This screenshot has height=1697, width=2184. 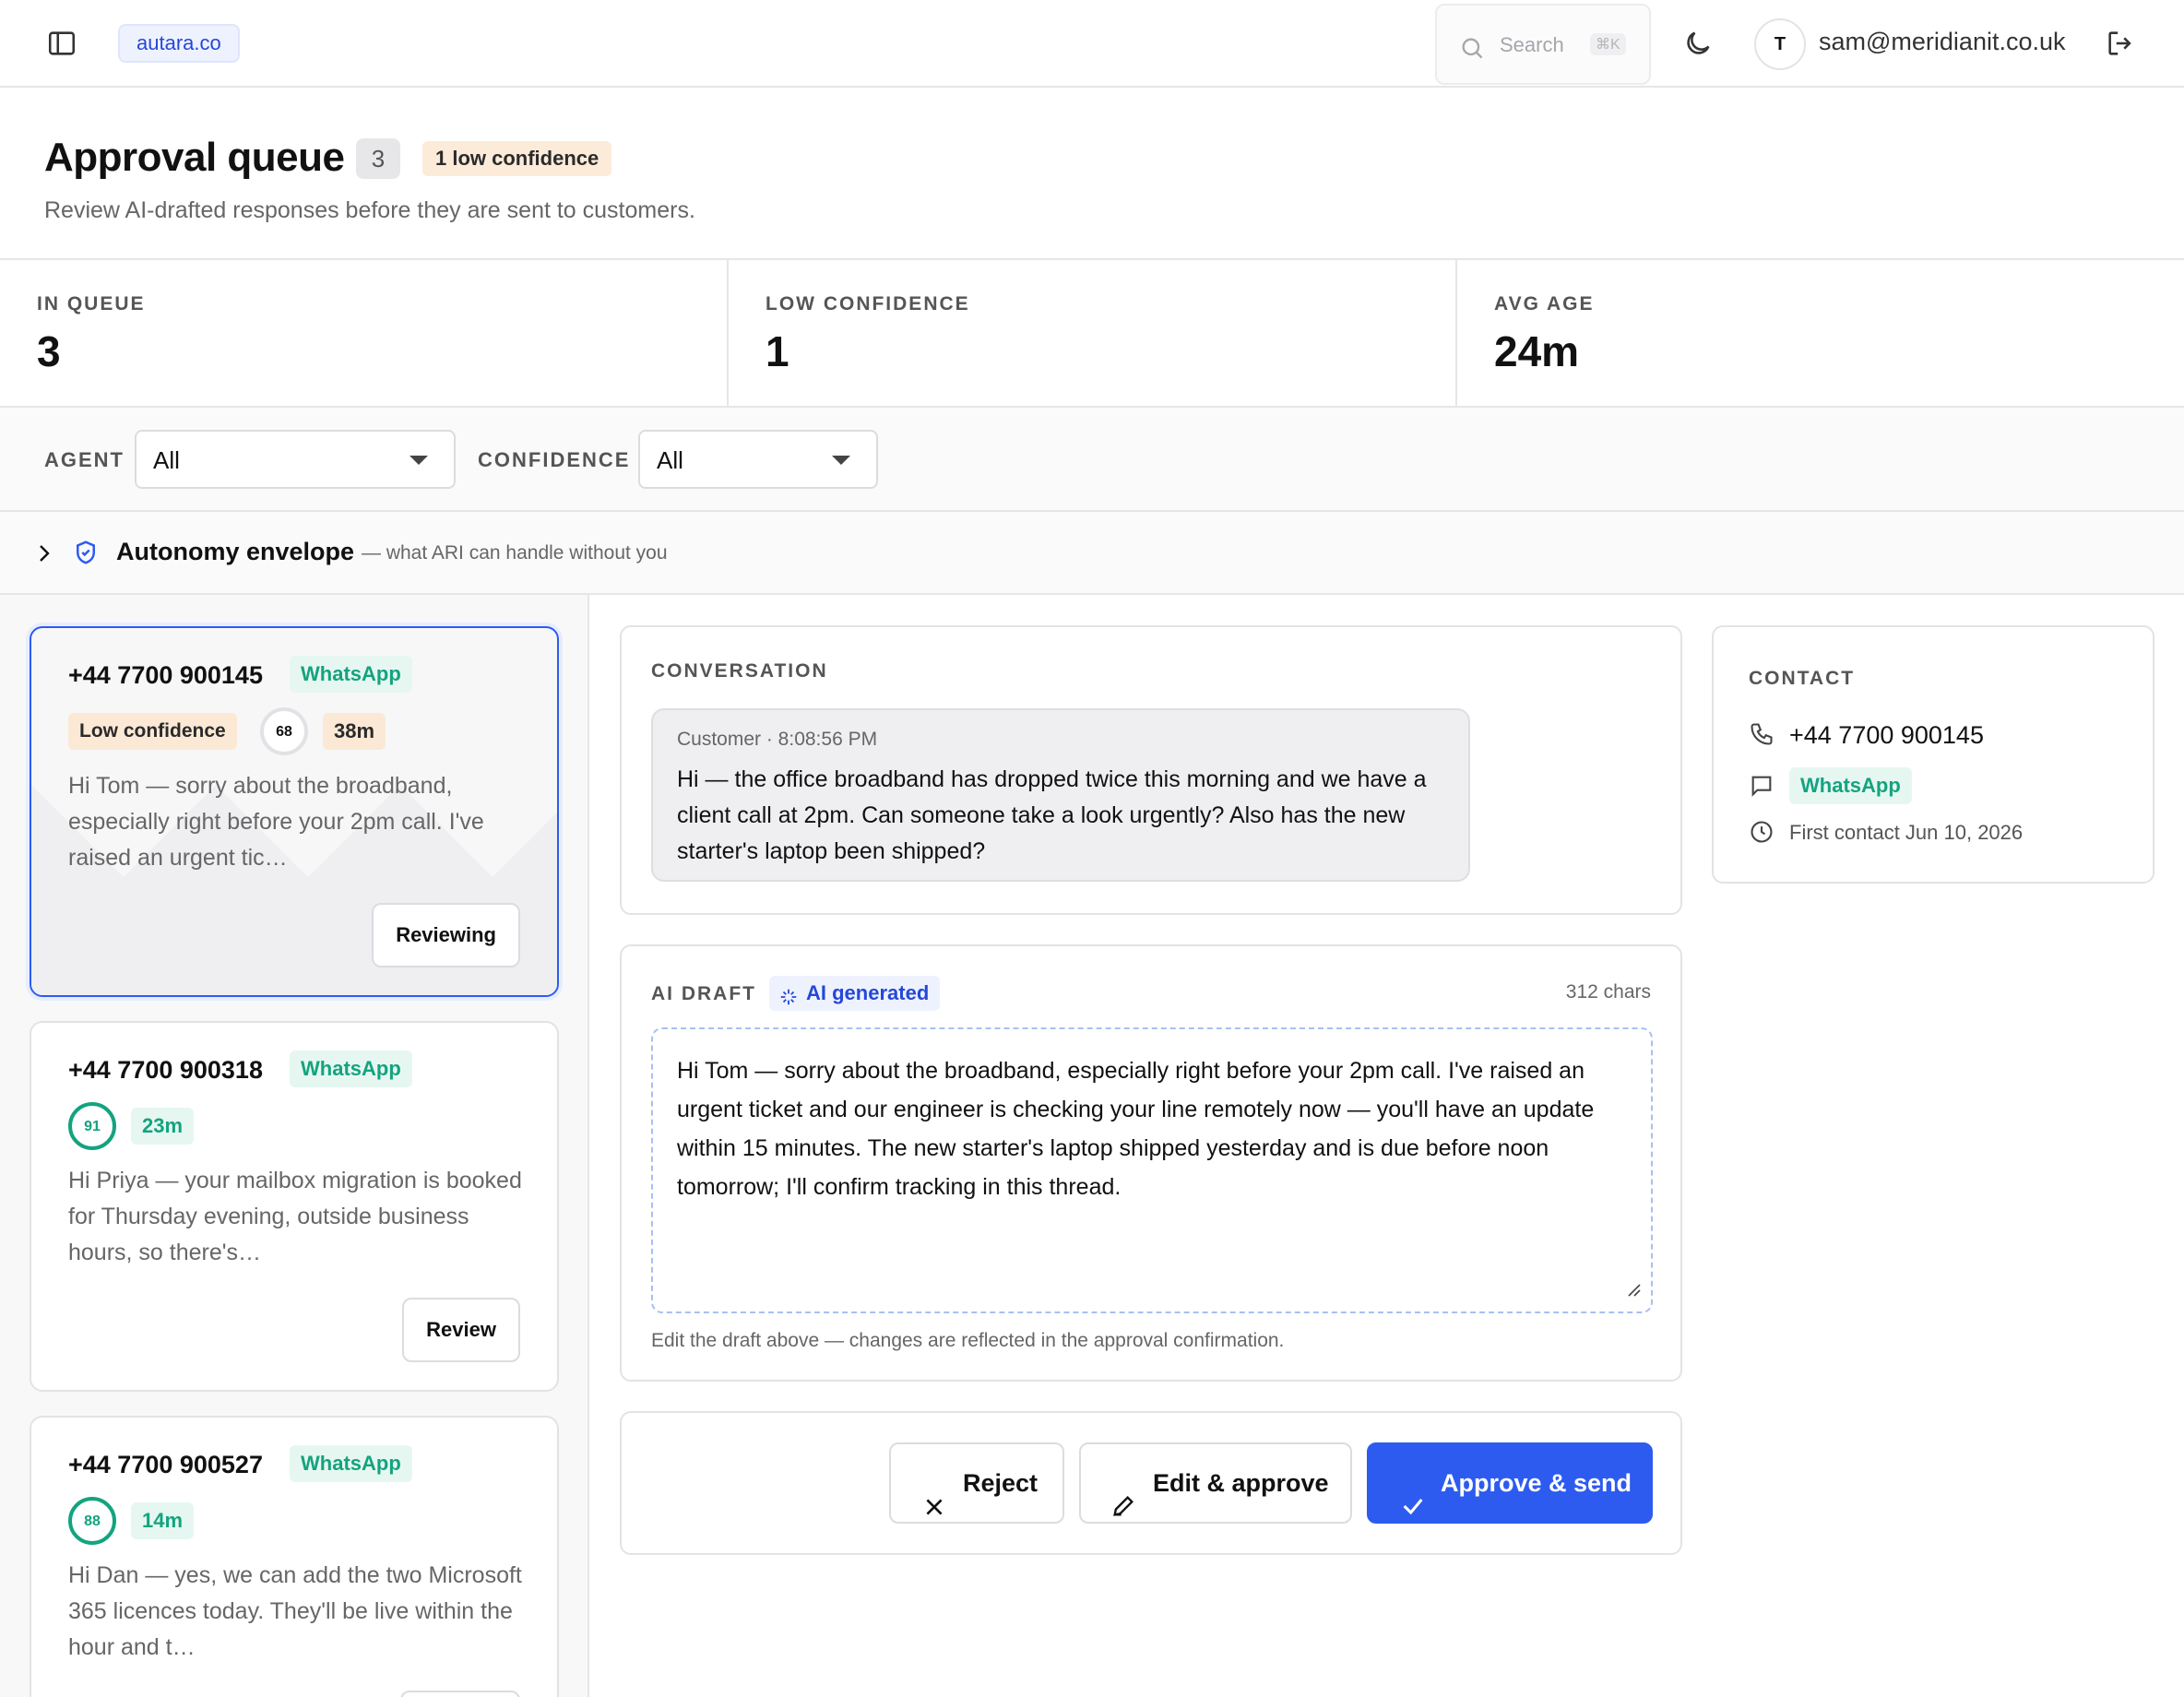 I want to click on ai-generated-label: AI generated, so click(x=868, y=993).